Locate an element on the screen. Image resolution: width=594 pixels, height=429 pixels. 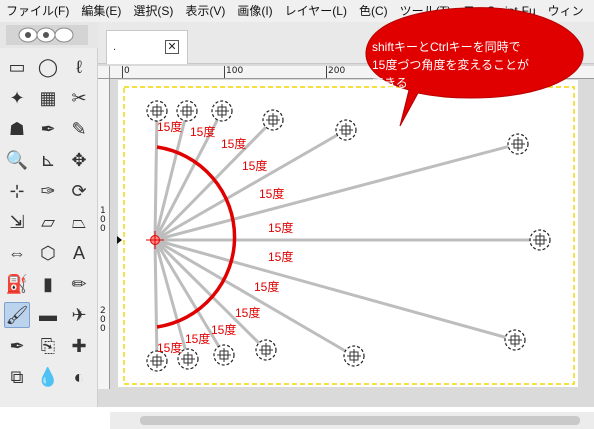
dodge-burn-tool-icon: ◐ is located at coordinates (79, 377).